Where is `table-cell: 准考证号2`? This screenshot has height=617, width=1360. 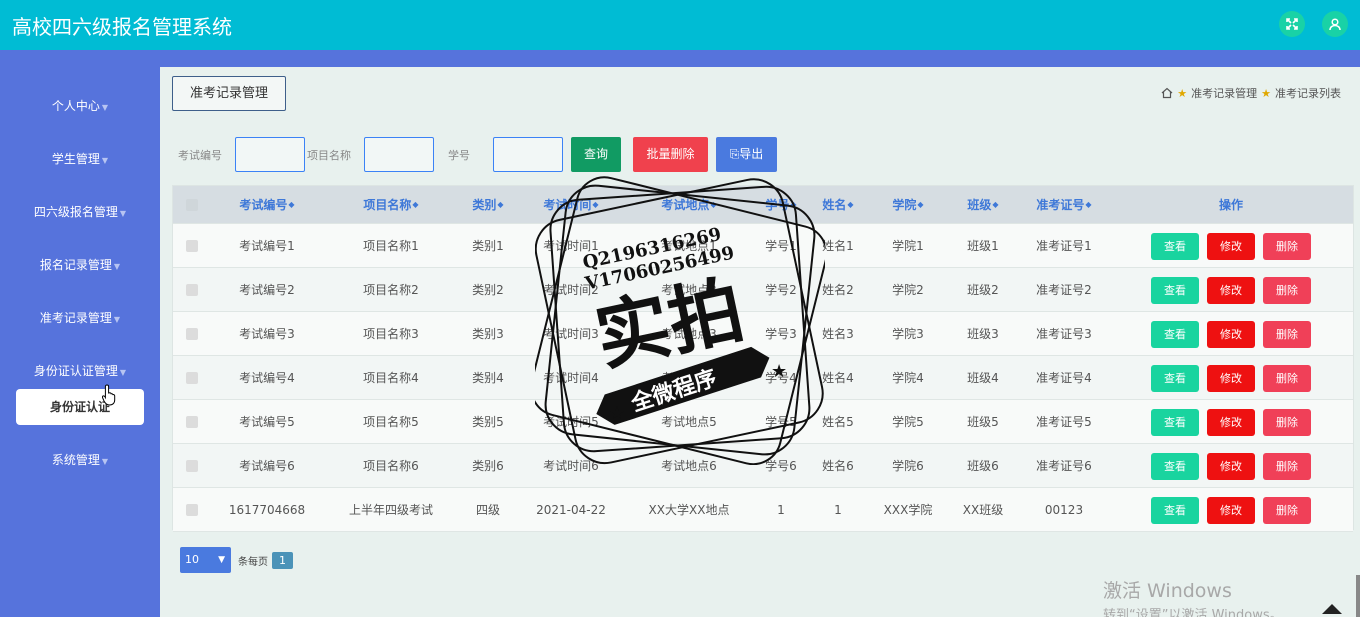 table-cell: 准考证号2 is located at coordinates (1064, 290).